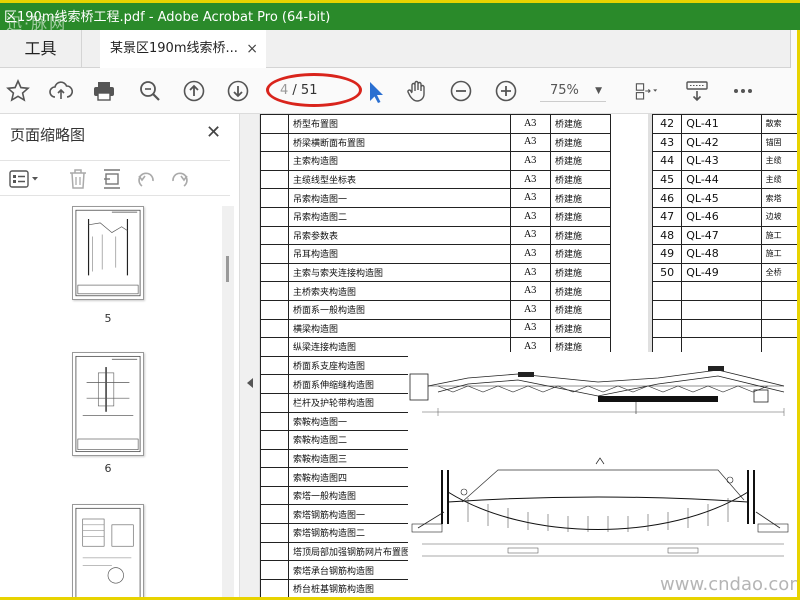 Image resolution: width=800 pixels, height=600 pixels. Describe the element at coordinates (646, 91) in the screenshot. I see `page-display-icon` at that location.